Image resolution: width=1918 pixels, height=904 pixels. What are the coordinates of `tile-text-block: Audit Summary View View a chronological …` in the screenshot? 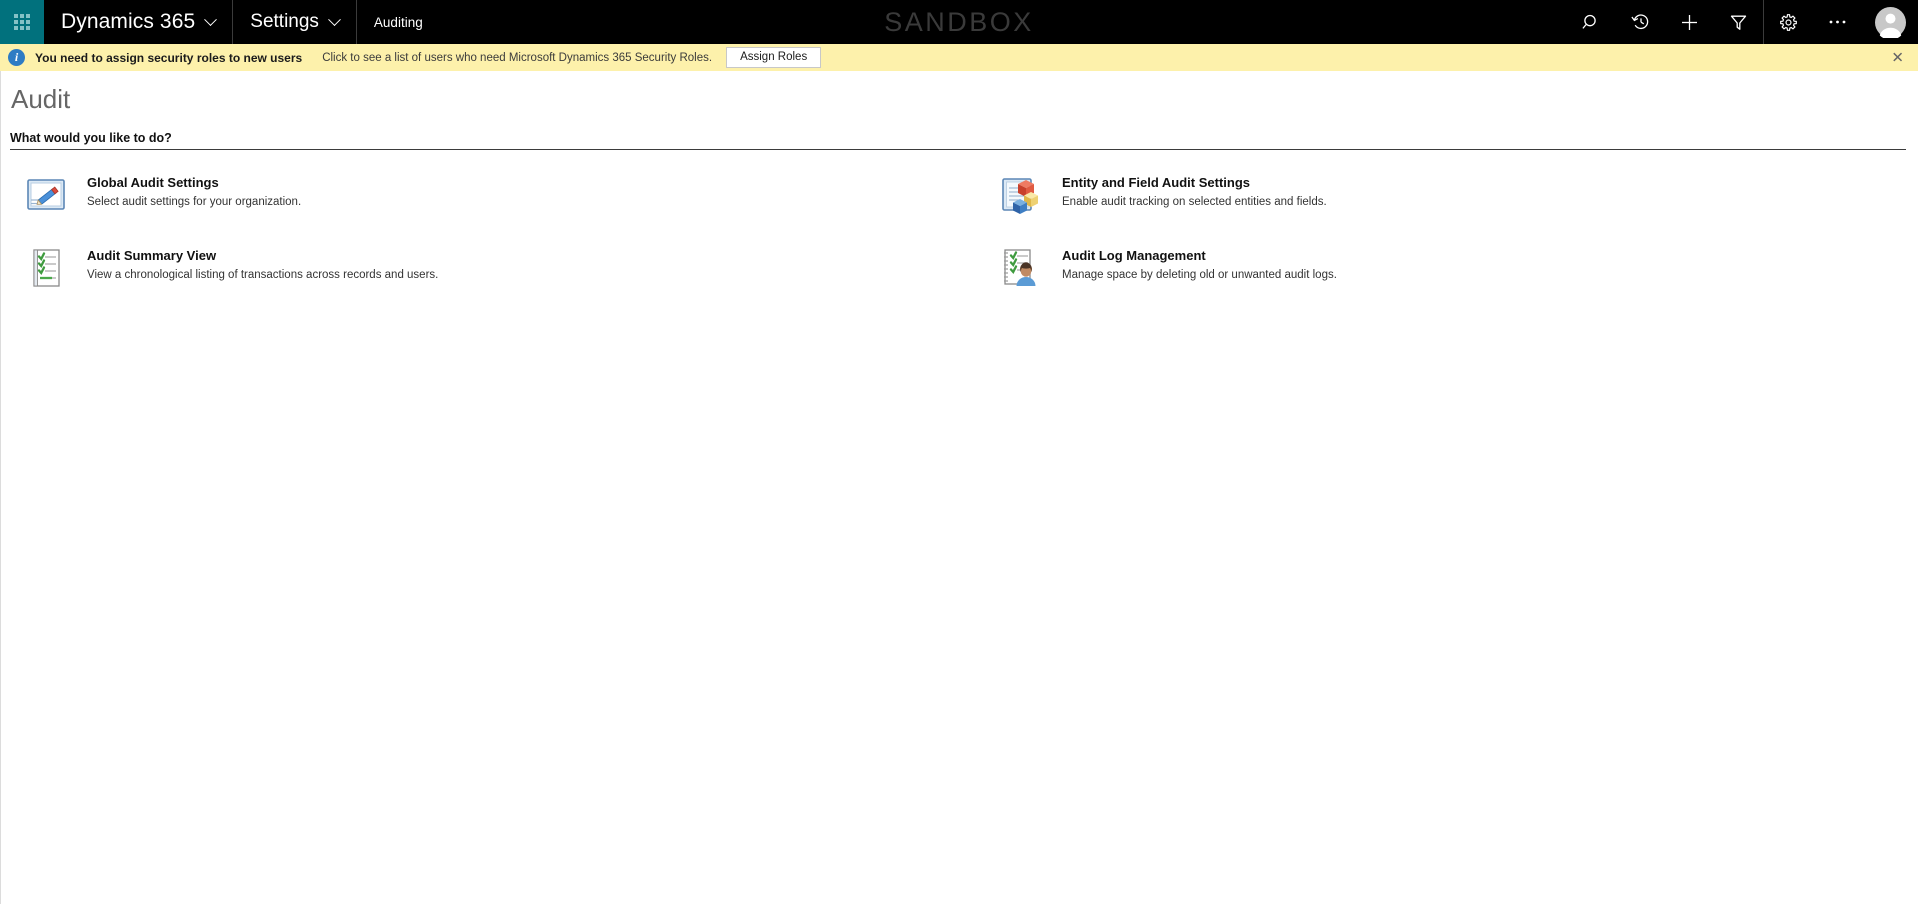 It's located at (262, 263).